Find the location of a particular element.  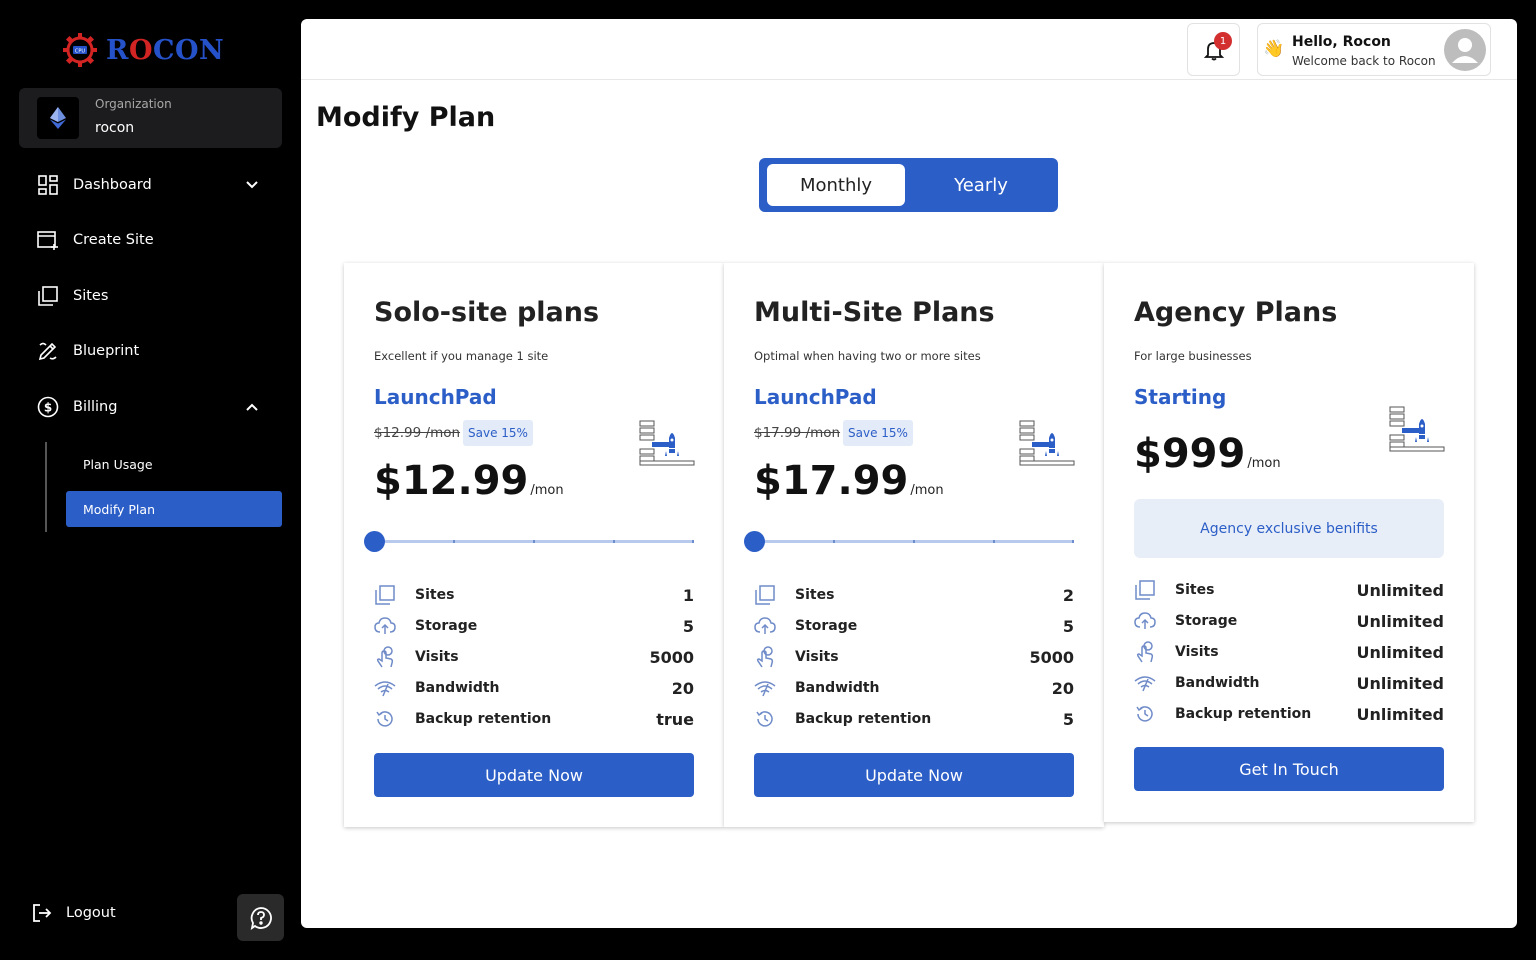

organization-label: Organization is located at coordinates (133, 104).